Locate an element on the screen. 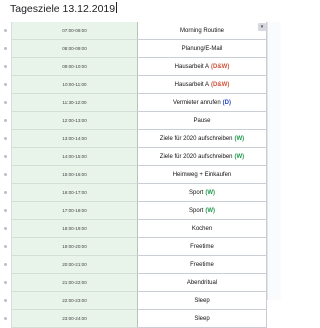  table-row: 09:00-10:00 Hausarbeit A (D&W) is located at coordinates (140, 67).